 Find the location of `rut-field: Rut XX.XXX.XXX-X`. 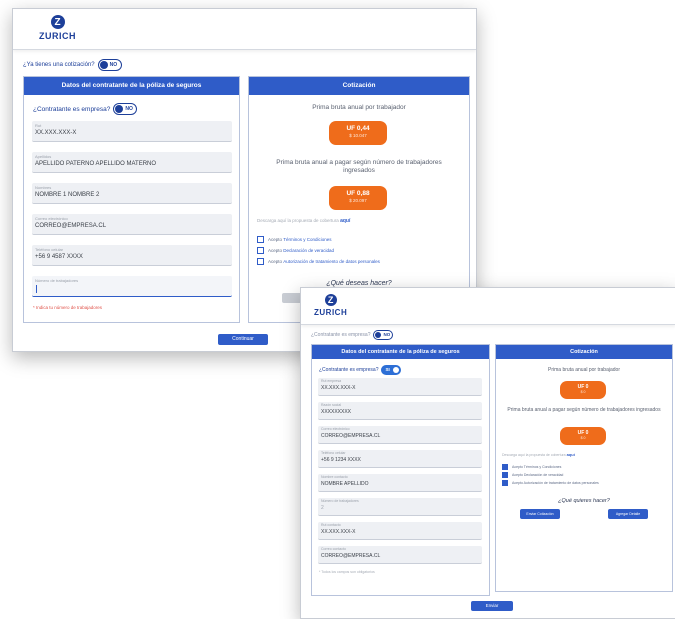

rut-field: Rut XX.XXX.XXX-X is located at coordinates (132, 131).